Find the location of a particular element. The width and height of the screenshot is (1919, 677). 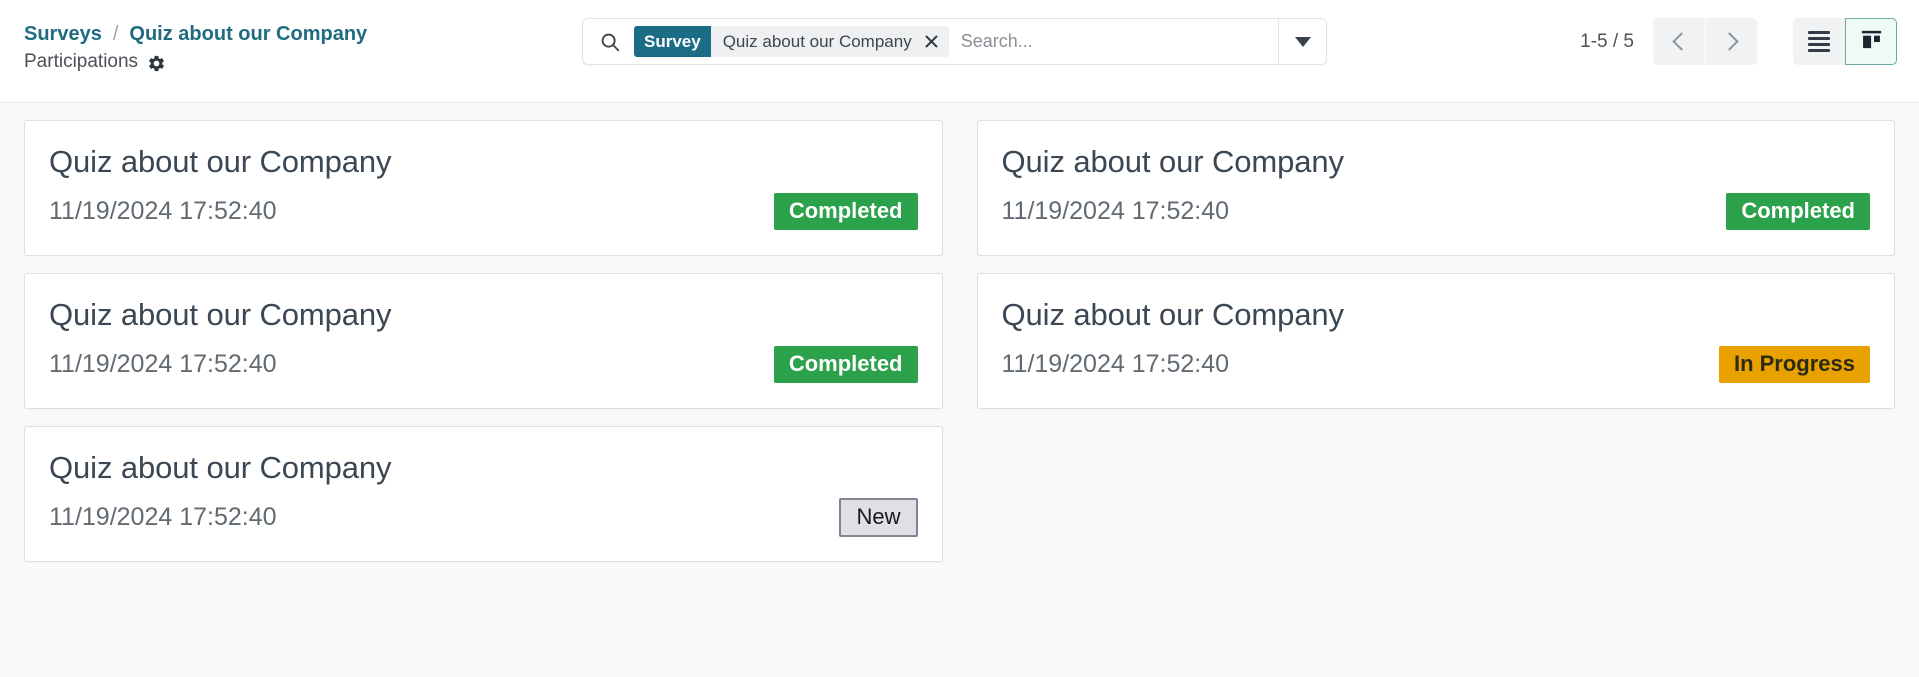

view-switcher-kanban is located at coordinates (1871, 41).